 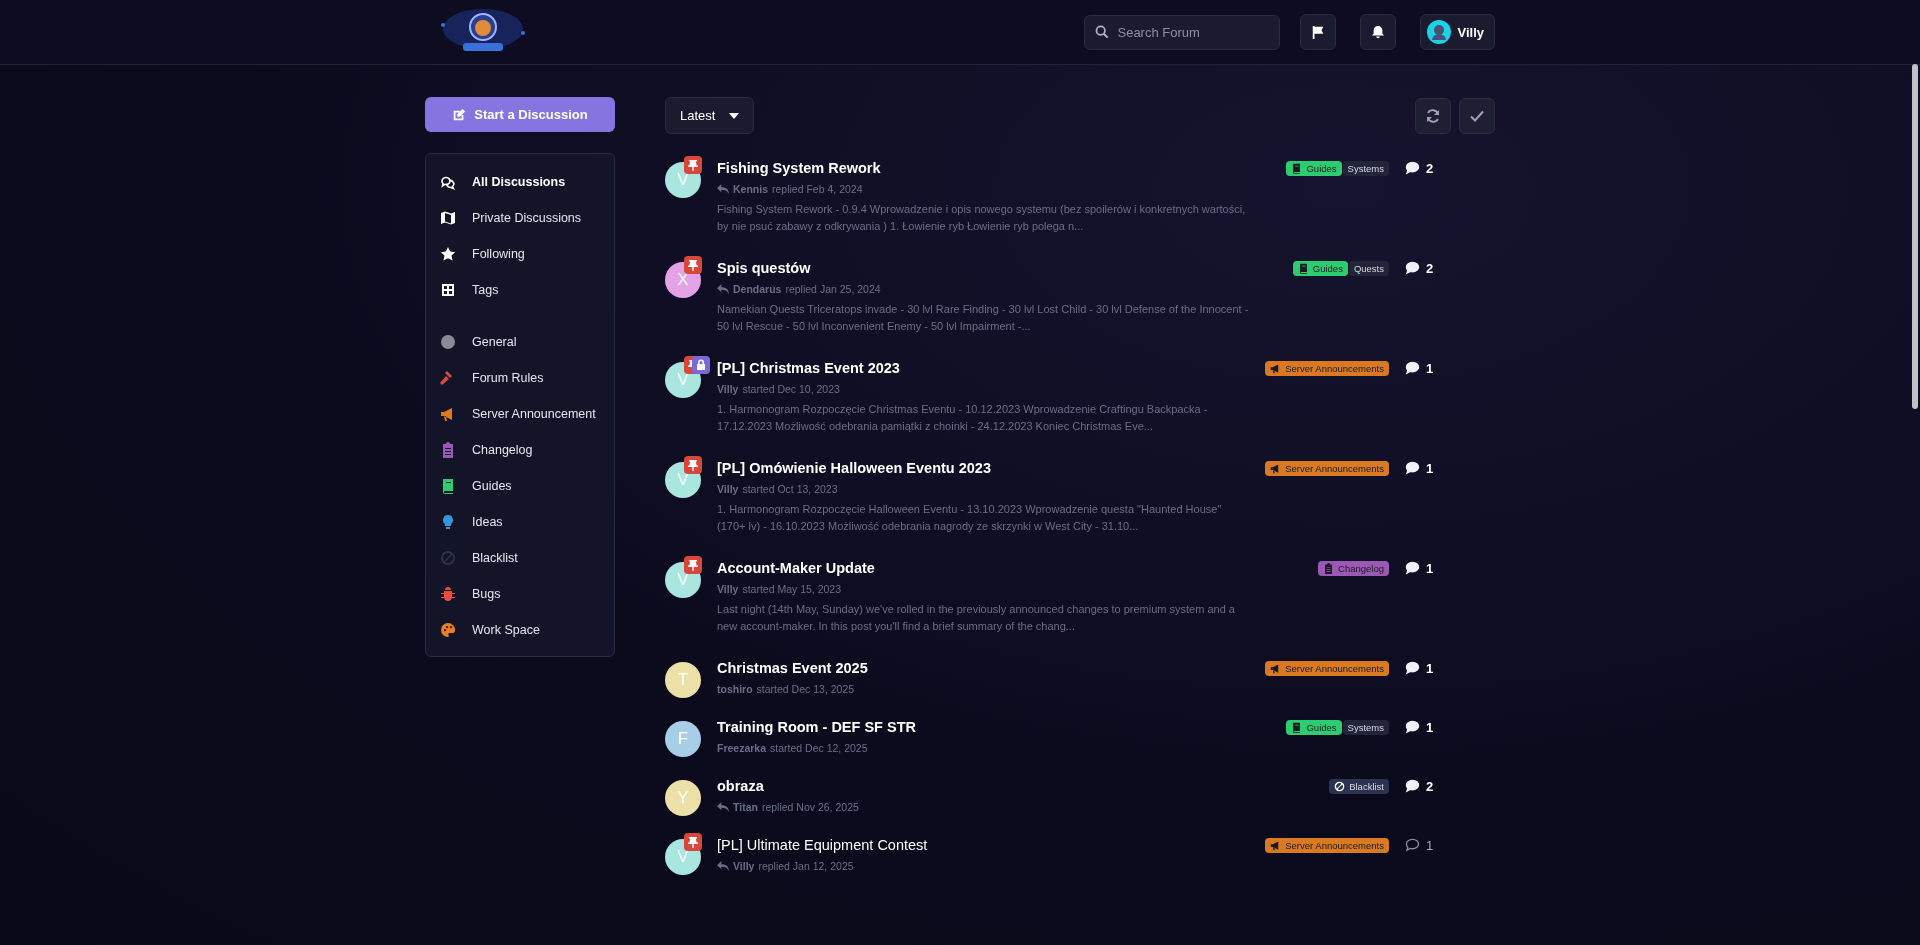 I want to click on tag-label: Quests, so click(x=1368, y=268).